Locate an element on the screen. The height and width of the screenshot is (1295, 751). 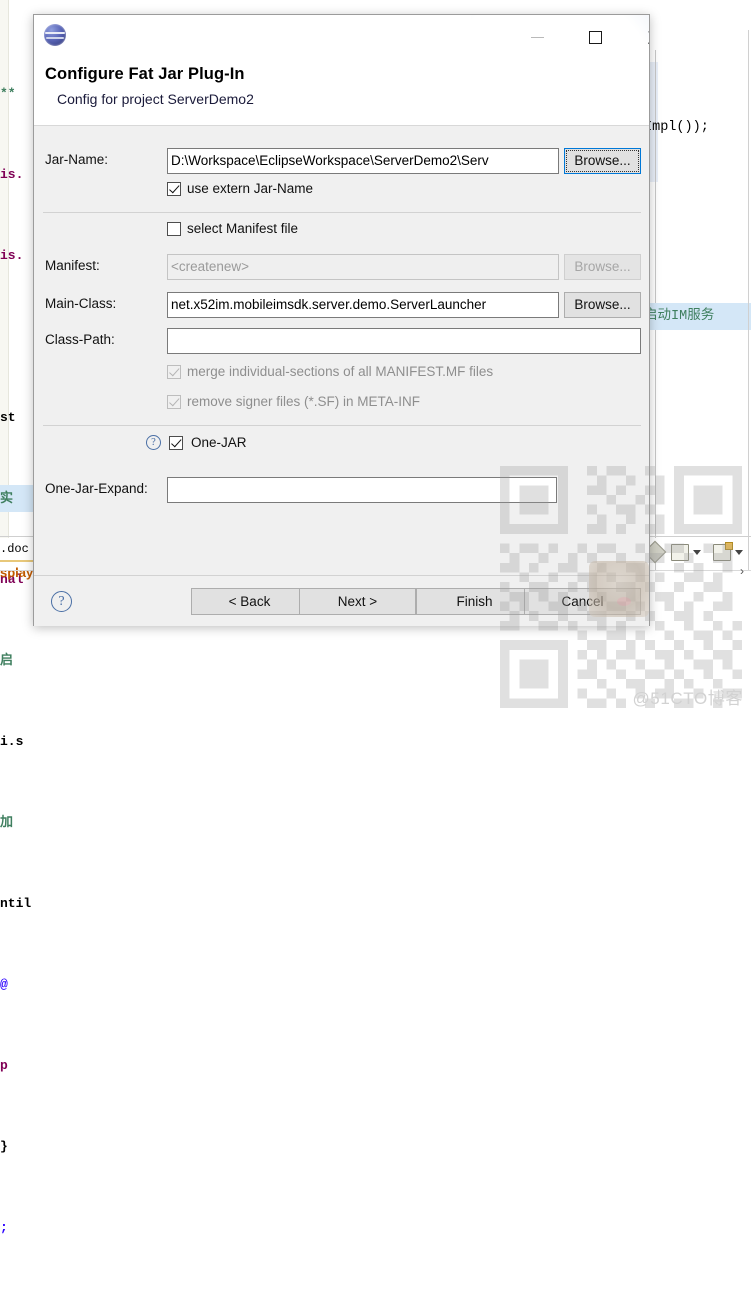
code-line: ** is located at coordinates (8, 93).